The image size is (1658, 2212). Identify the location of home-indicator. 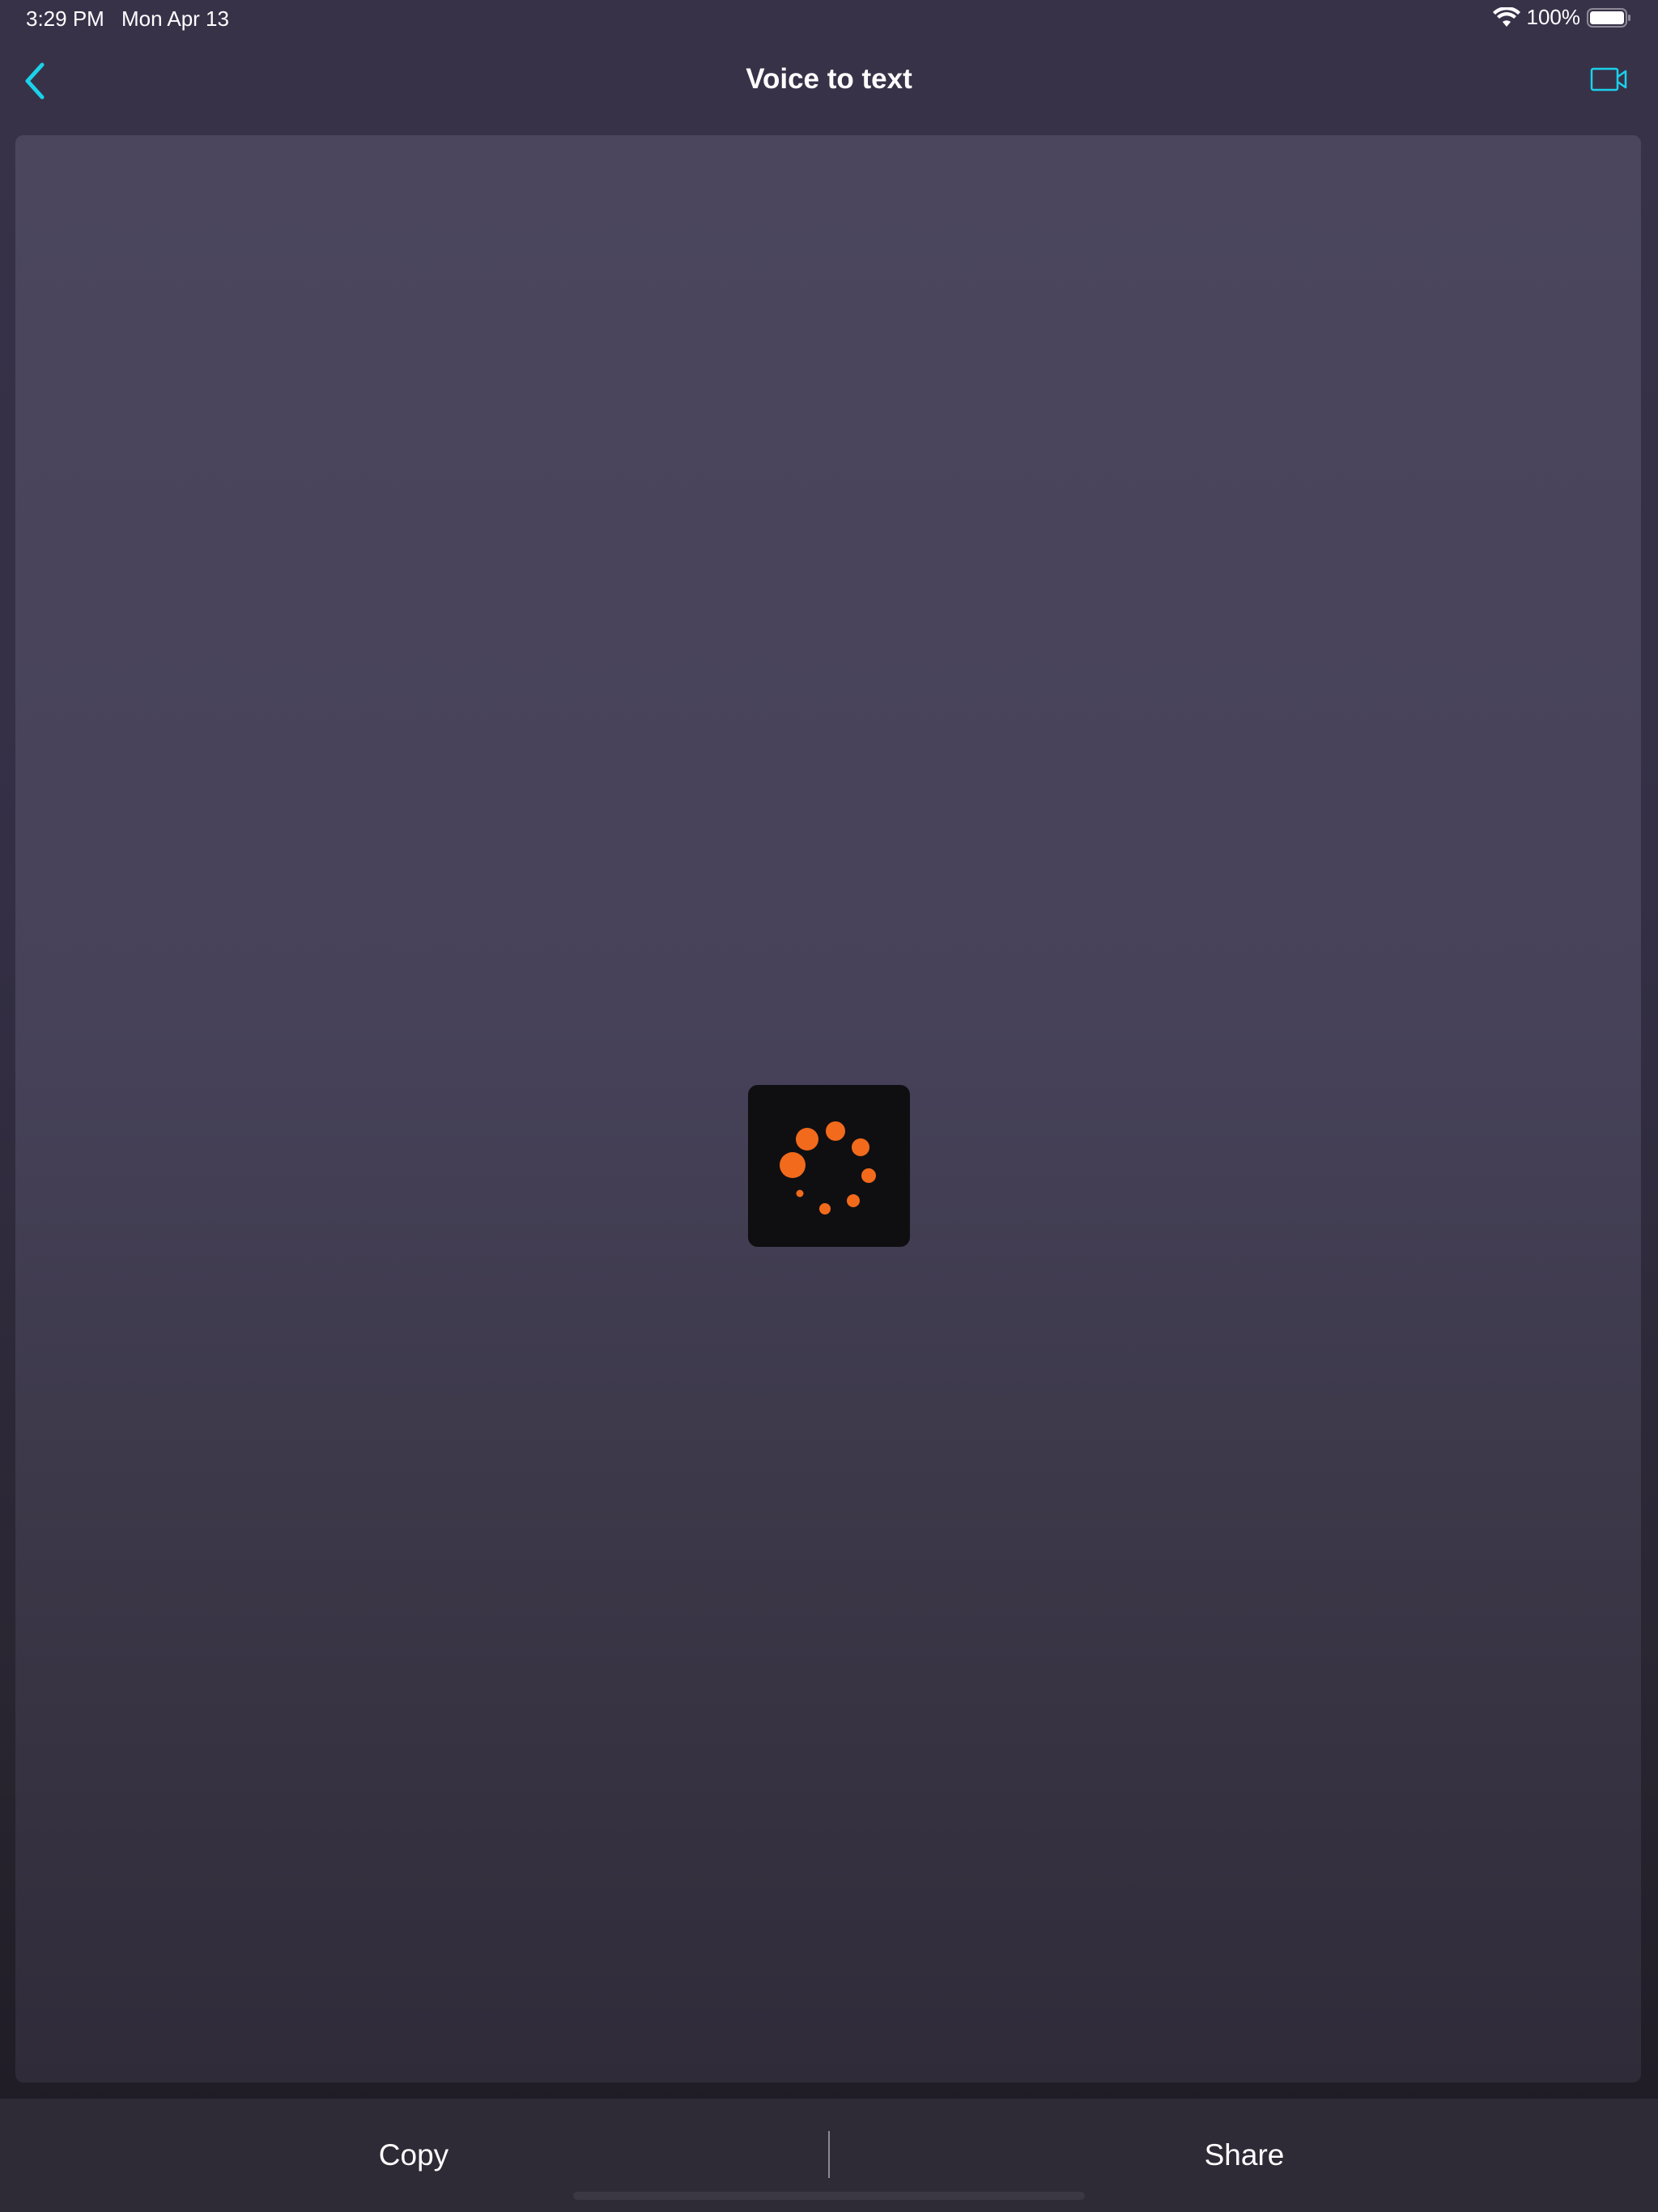
(829, 2196).